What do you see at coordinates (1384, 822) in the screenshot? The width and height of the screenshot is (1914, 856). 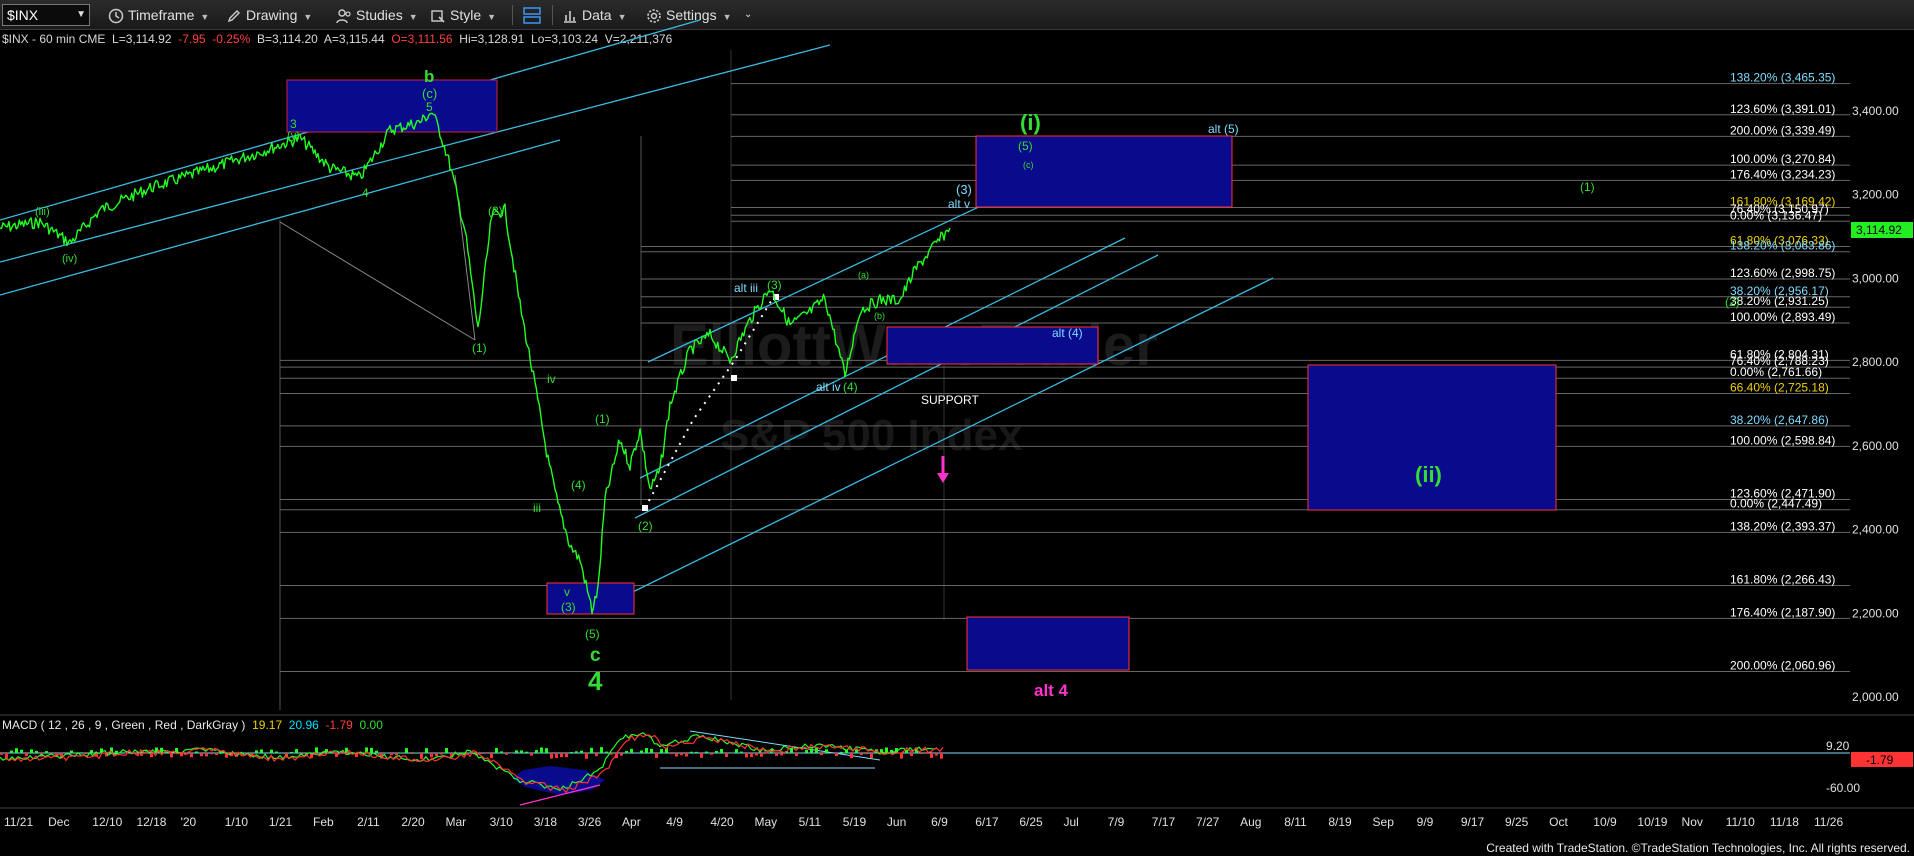 I see `date-axis-label: Sep` at bounding box center [1384, 822].